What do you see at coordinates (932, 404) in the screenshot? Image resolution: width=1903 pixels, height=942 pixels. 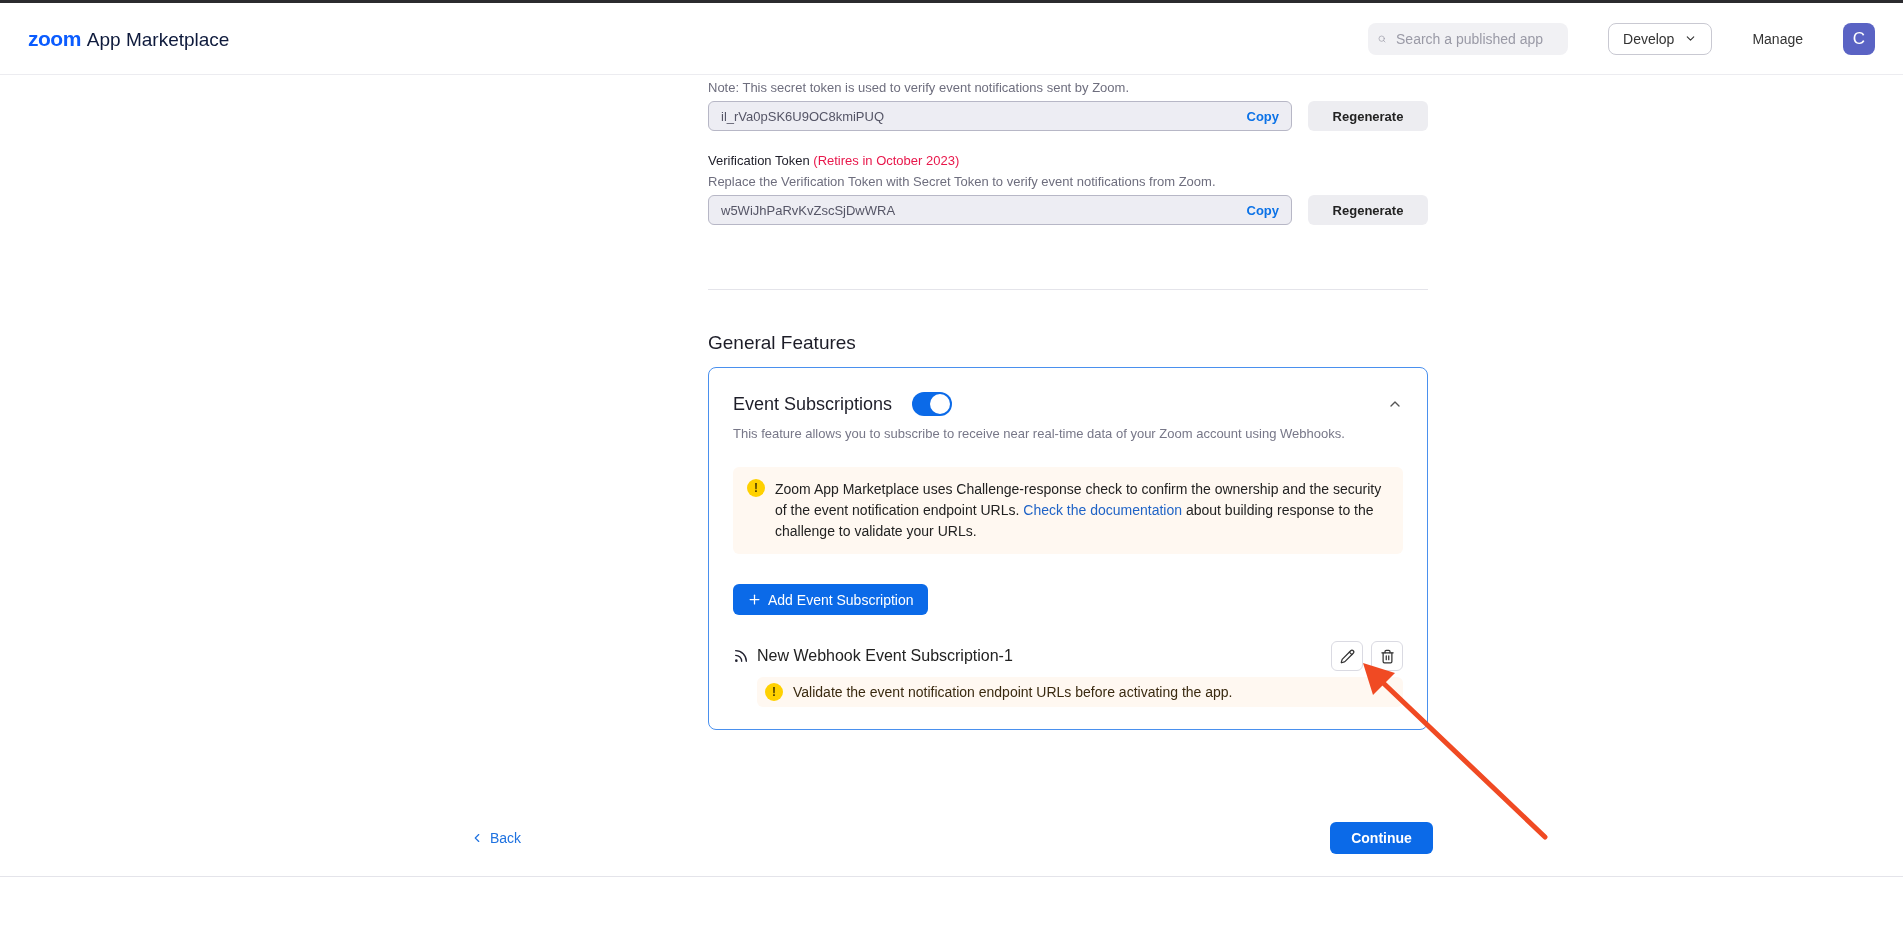 I see `toggle-switch` at bounding box center [932, 404].